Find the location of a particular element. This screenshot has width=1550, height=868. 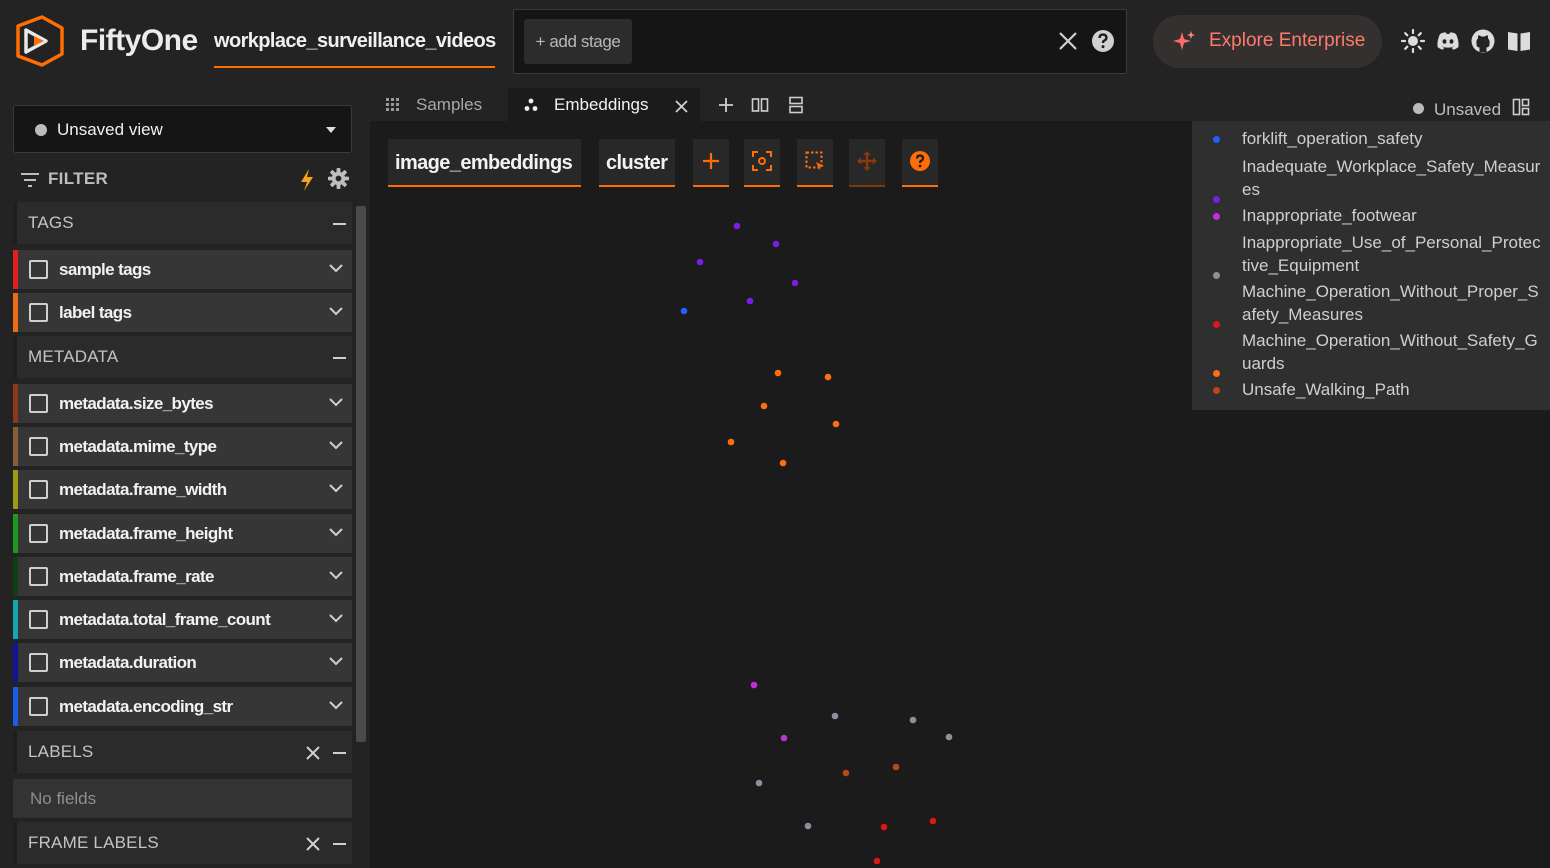

add-panel-icon is located at coordinates (726, 105).